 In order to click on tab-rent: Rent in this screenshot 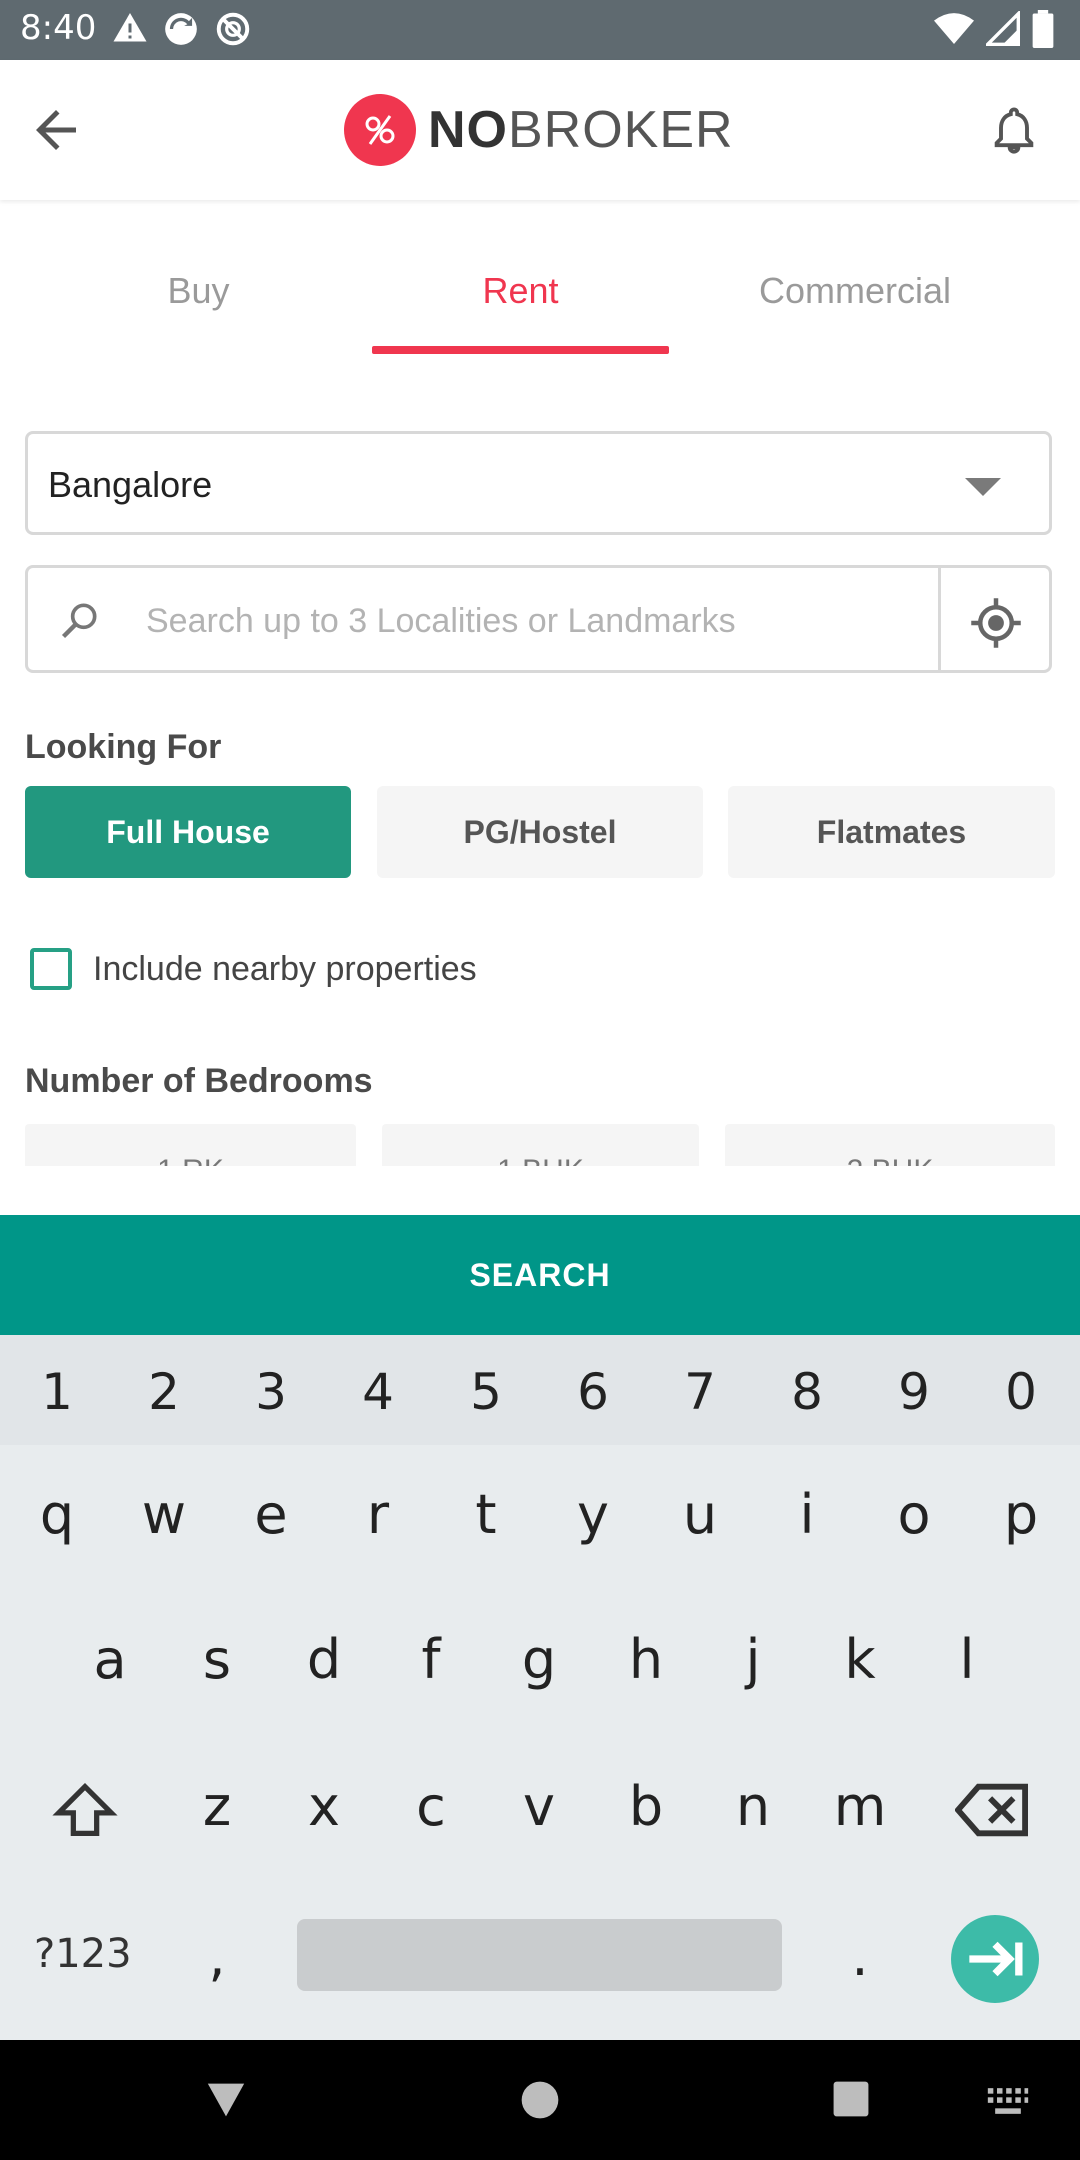, I will do `click(520, 300)`.